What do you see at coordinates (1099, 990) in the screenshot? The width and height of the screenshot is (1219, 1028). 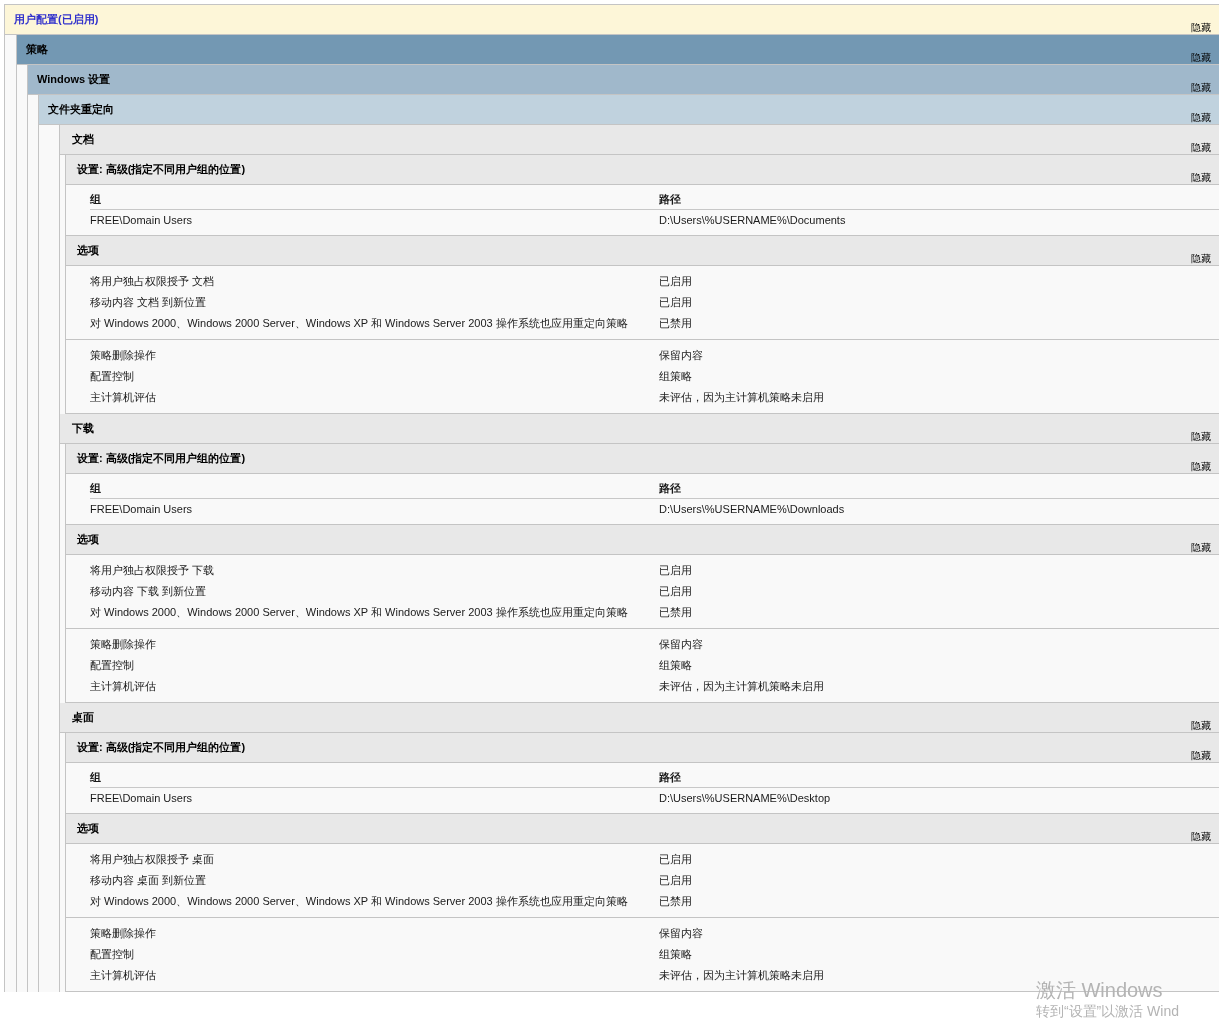 I see `activation-title: 激活 Windows` at bounding box center [1099, 990].